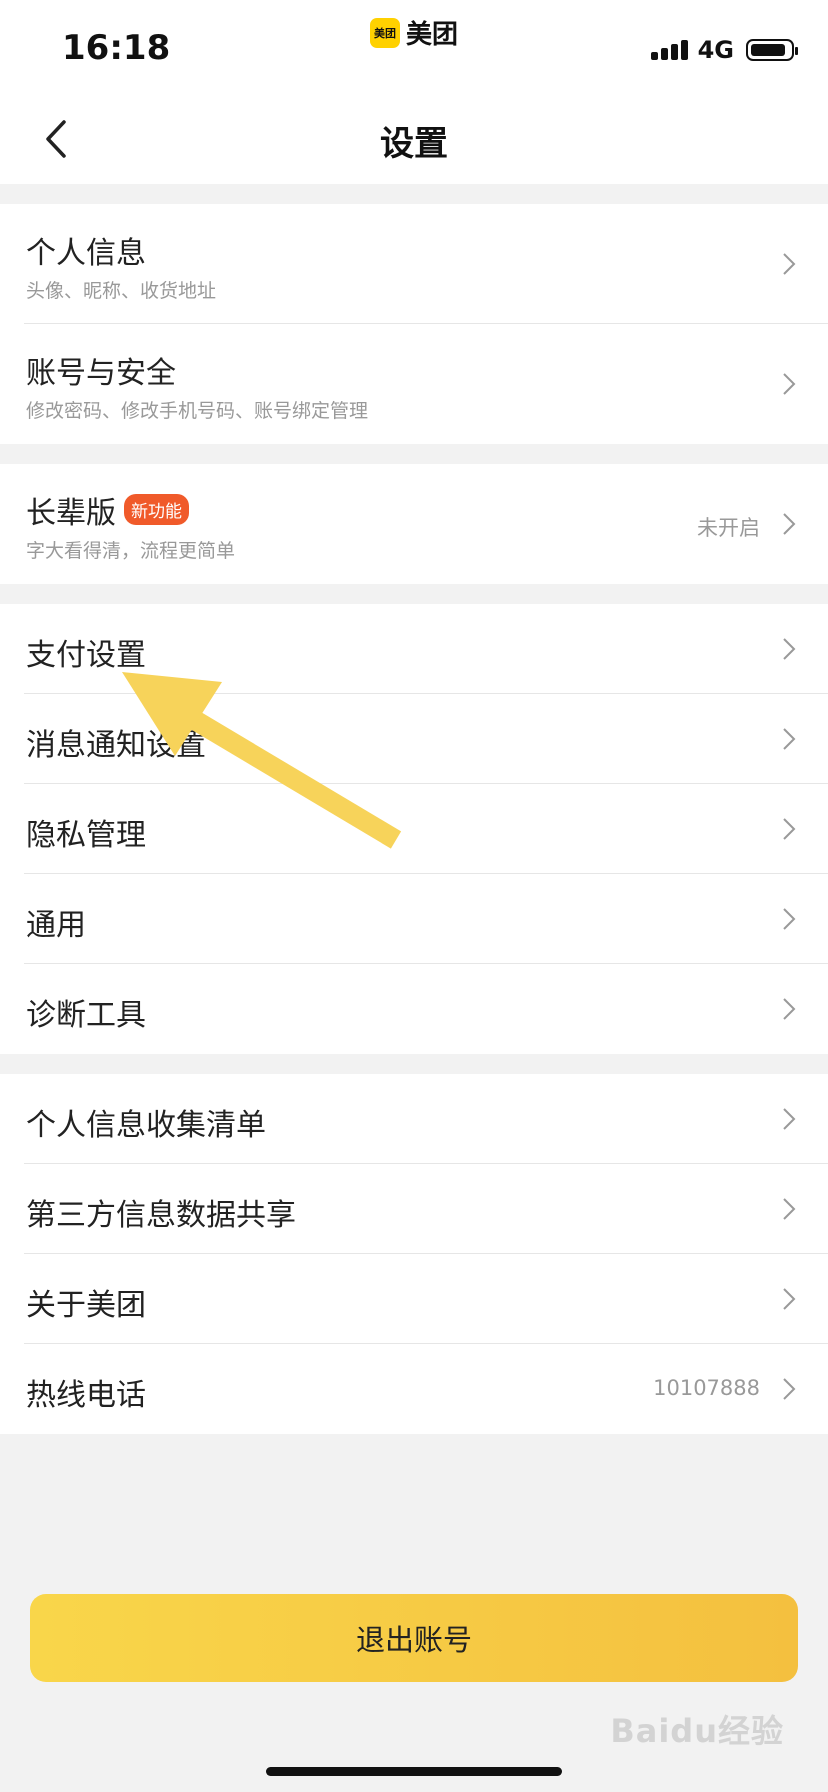 This screenshot has height=1792, width=828. What do you see at coordinates (116, 745) in the screenshot?
I see `item-title: 消息通知设置` at bounding box center [116, 745].